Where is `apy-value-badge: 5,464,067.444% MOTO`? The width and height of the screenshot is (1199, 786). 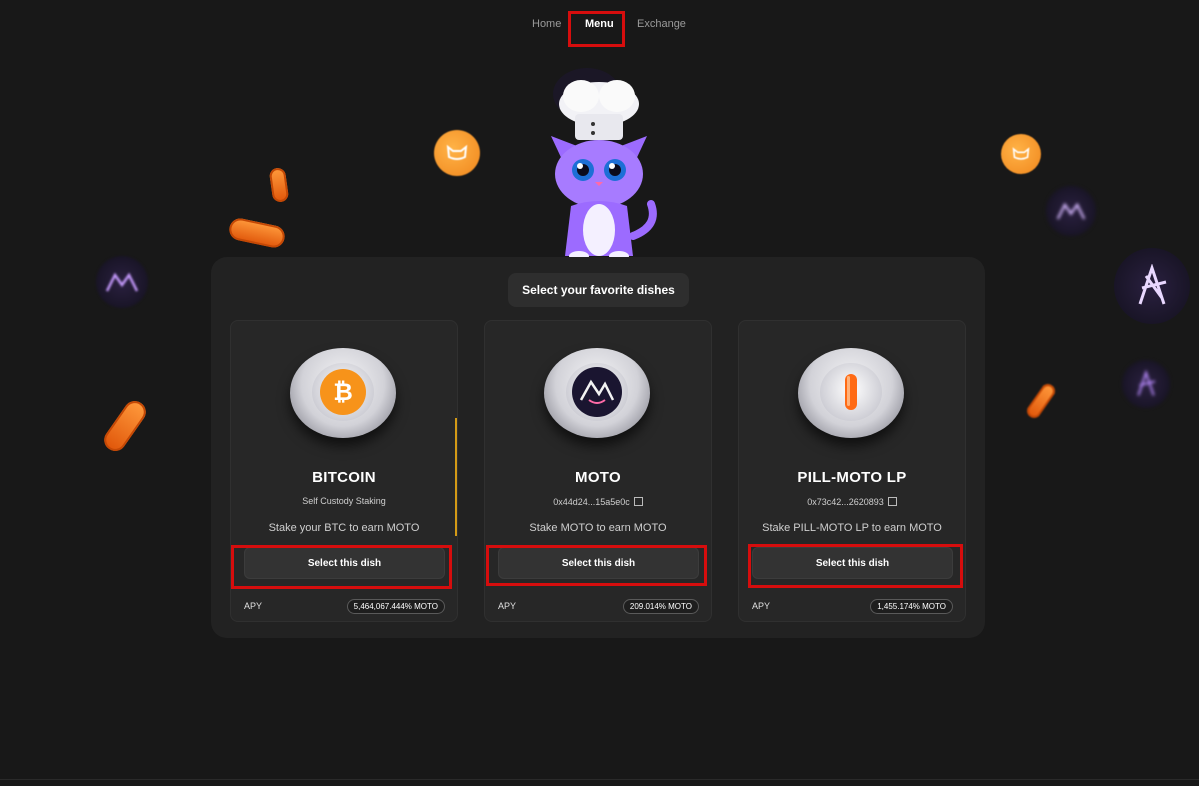 apy-value-badge: 5,464,067.444% MOTO is located at coordinates (395, 606).